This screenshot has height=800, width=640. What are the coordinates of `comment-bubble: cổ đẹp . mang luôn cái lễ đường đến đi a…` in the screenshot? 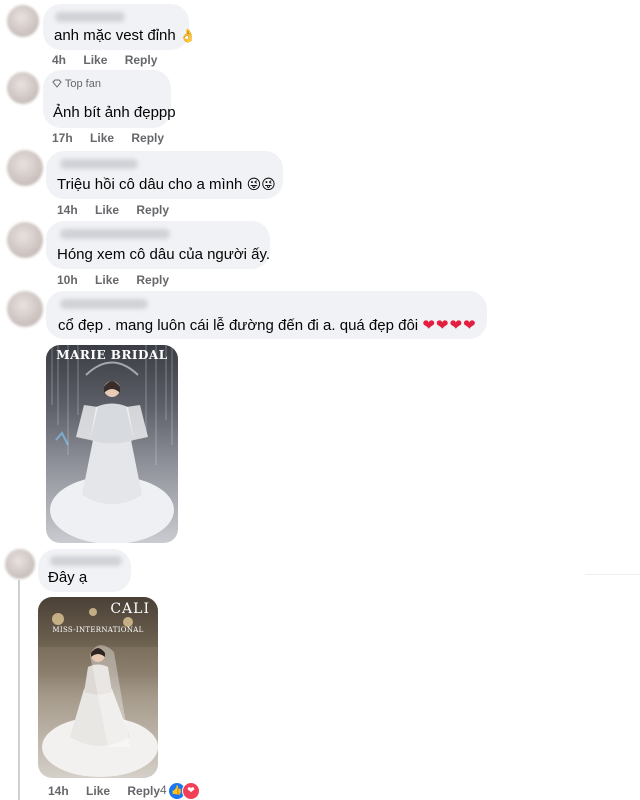 It's located at (266, 315).